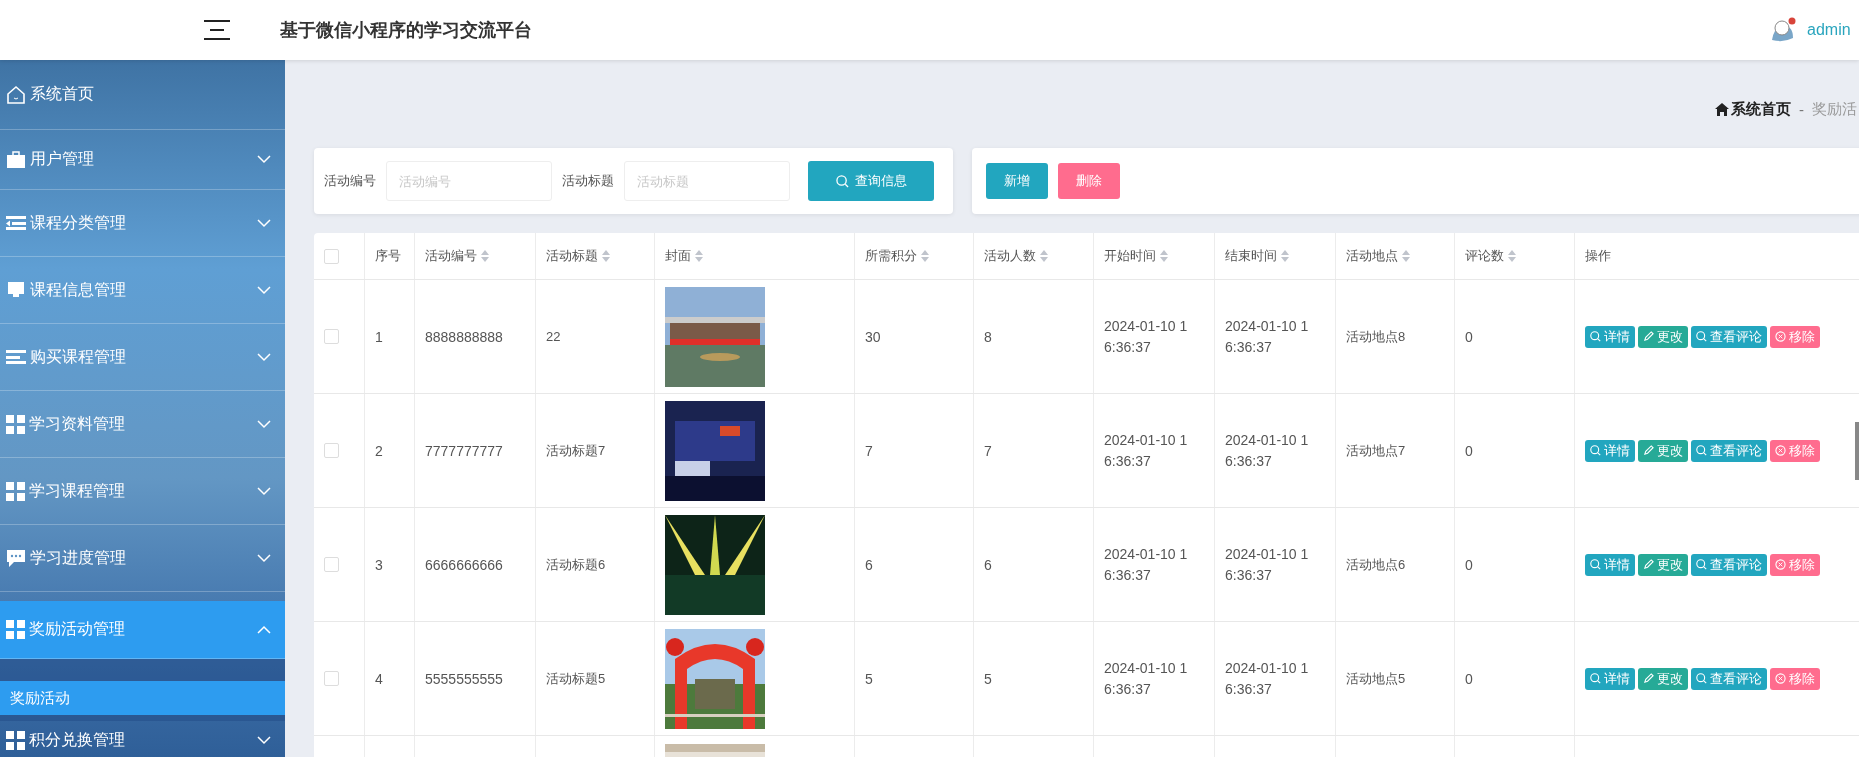 Image resolution: width=1859 pixels, height=757 pixels. Describe the element at coordinates (16, 290) in the screenshot. I see `inbox-icon` at that location.